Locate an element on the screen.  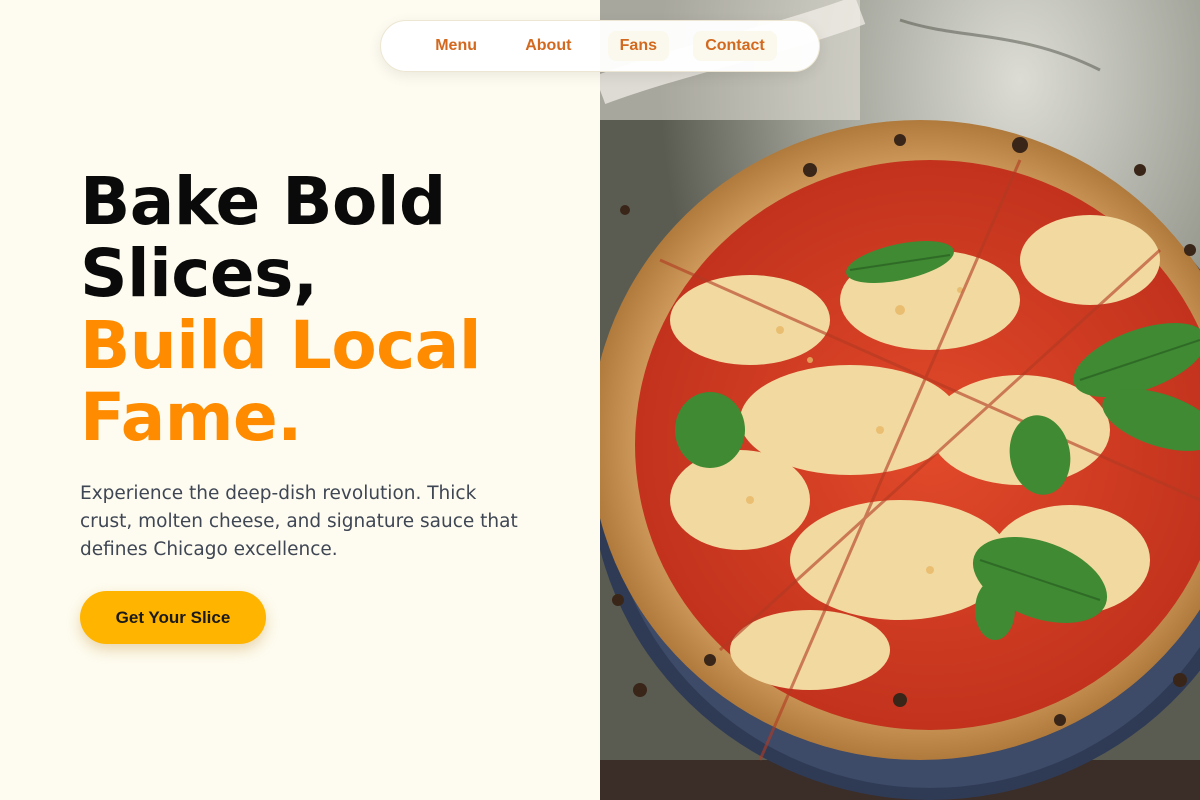
hero-title-line-4: Fame. is located at coordinates (191, 417).